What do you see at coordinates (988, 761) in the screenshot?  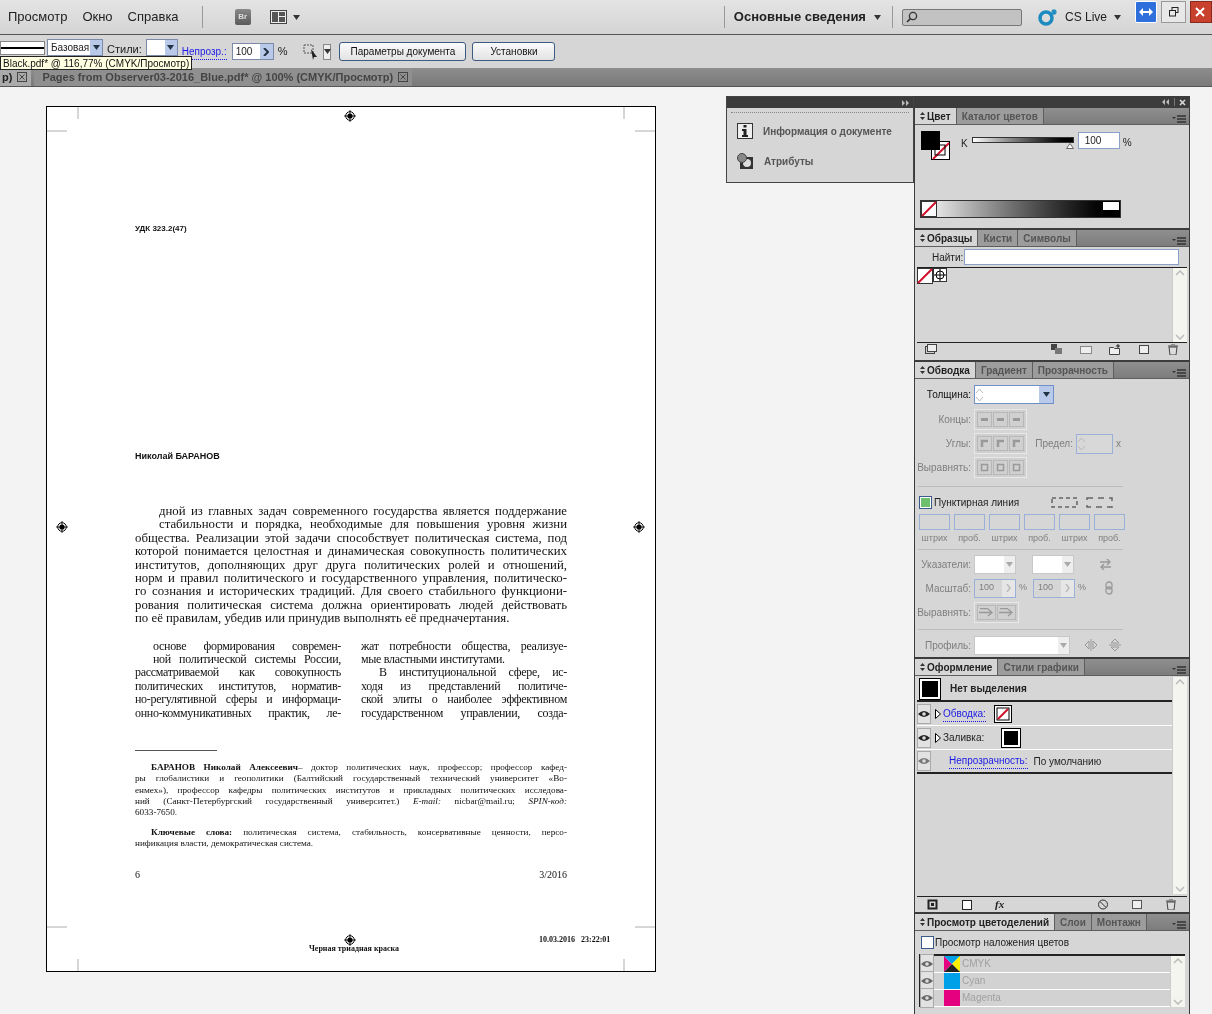 I see `attribute-link: Непрозрачность:` at bounding box center [988, 761].